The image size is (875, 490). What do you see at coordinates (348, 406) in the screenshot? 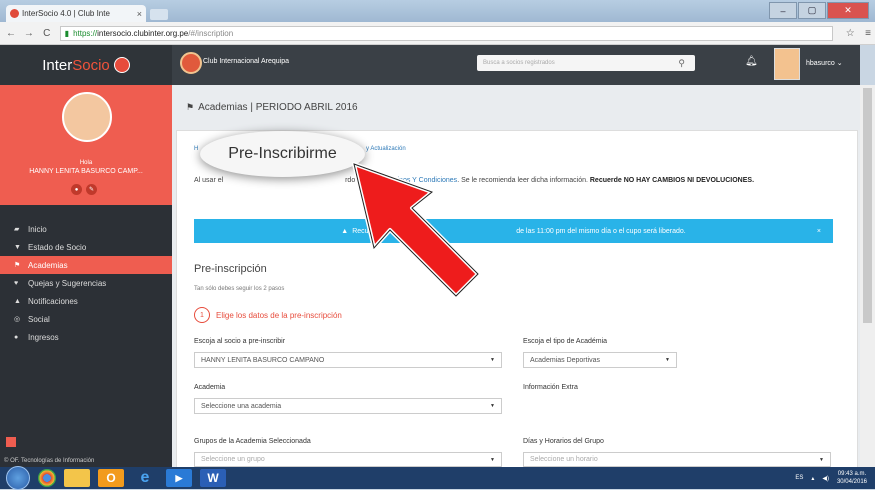
I see `academia-select: Seleccione una academia ▼` at bounding box center [348, 406].